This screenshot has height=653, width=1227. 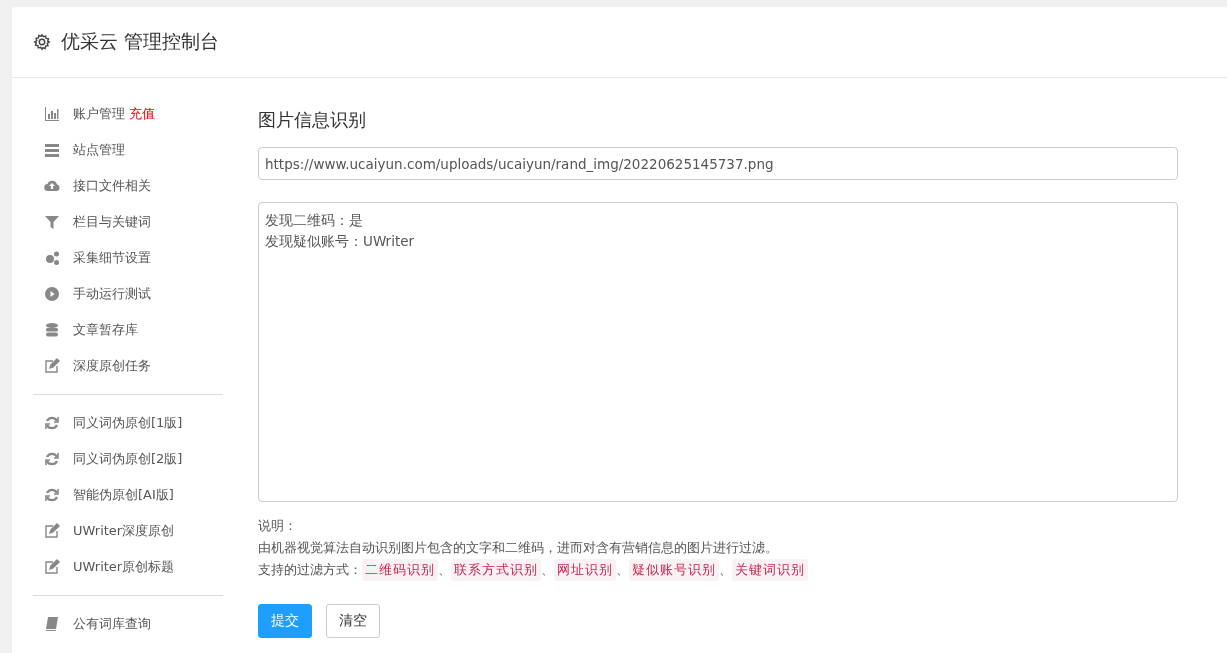 What do you see at coordinates (112, 624) in the screenshot?
I see `sidebar-item: 公有词库查询` at bounding box center [112, 624].